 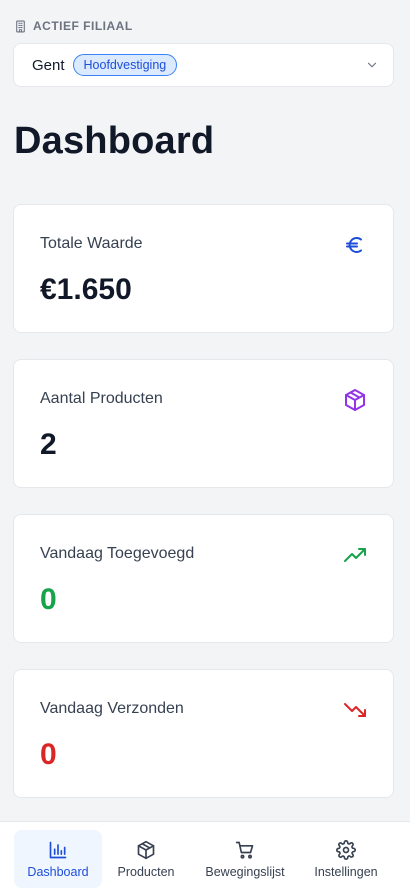 I want to click on nav-item-label: Dashboard, so click(x=58, y=871).